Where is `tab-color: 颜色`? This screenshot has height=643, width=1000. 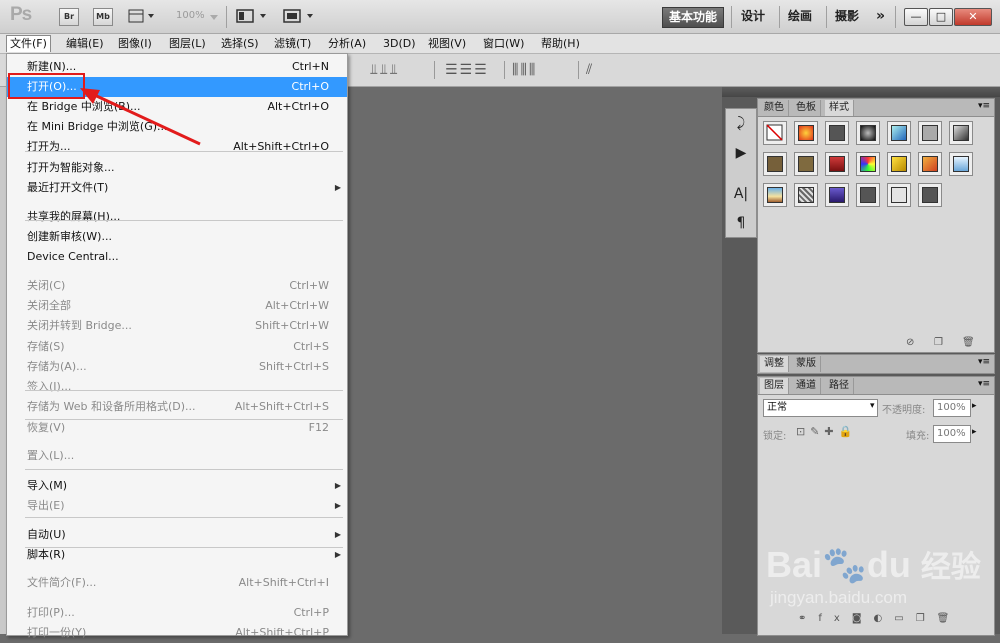
tab-color: 颜色 is located at coordinates (774, 108).